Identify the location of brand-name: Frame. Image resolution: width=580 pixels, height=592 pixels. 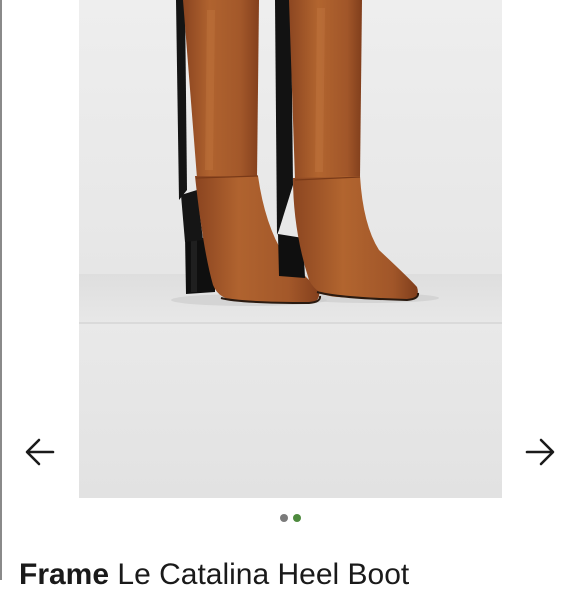
(64, 574).